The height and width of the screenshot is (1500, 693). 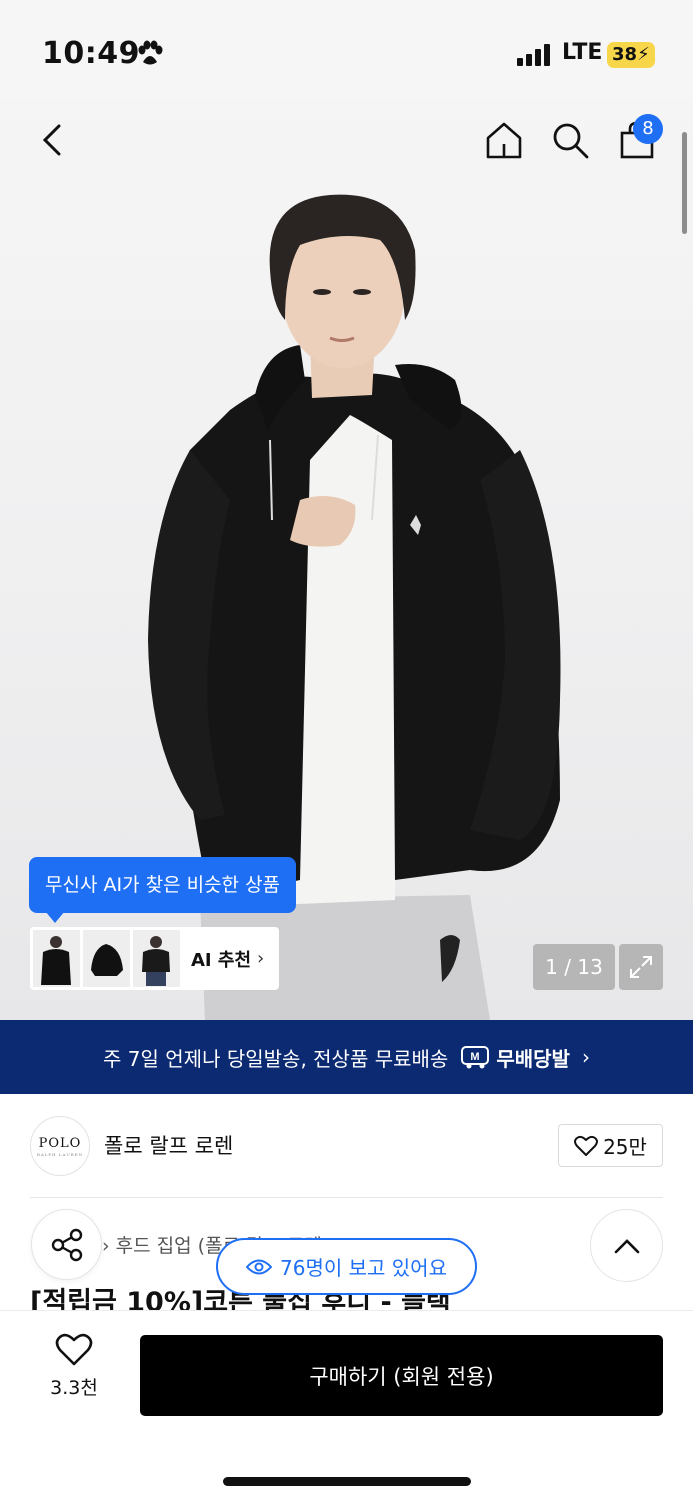 What do you see at coordinates (363, 1268) in the screenshot?
I see `viewers-count-text: 76명이 보고 있어요` at bounding box center [363, 1268].